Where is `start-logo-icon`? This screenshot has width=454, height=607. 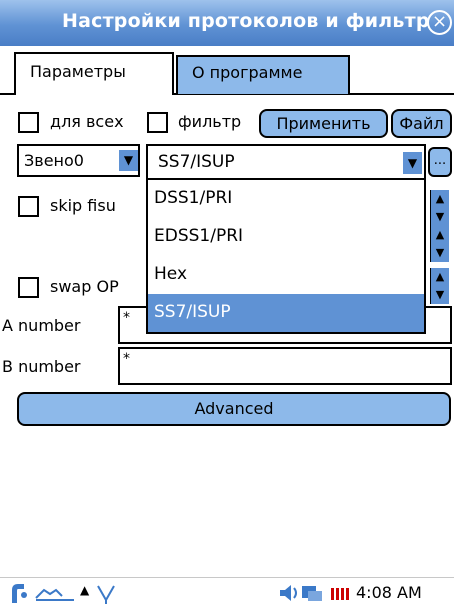 start-logo-icon is located at coordinates (18, 593).